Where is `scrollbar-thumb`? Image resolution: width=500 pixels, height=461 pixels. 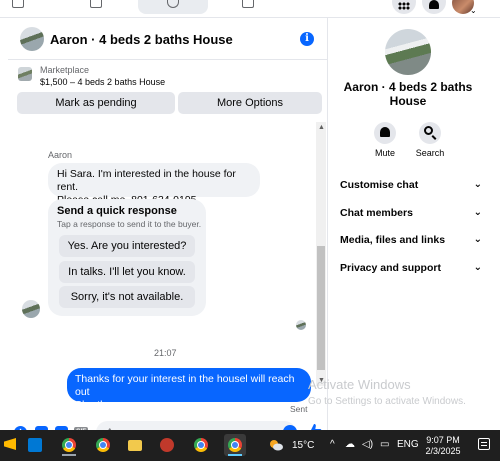
scrollbar-thumb is located at coordinates (321, 308).